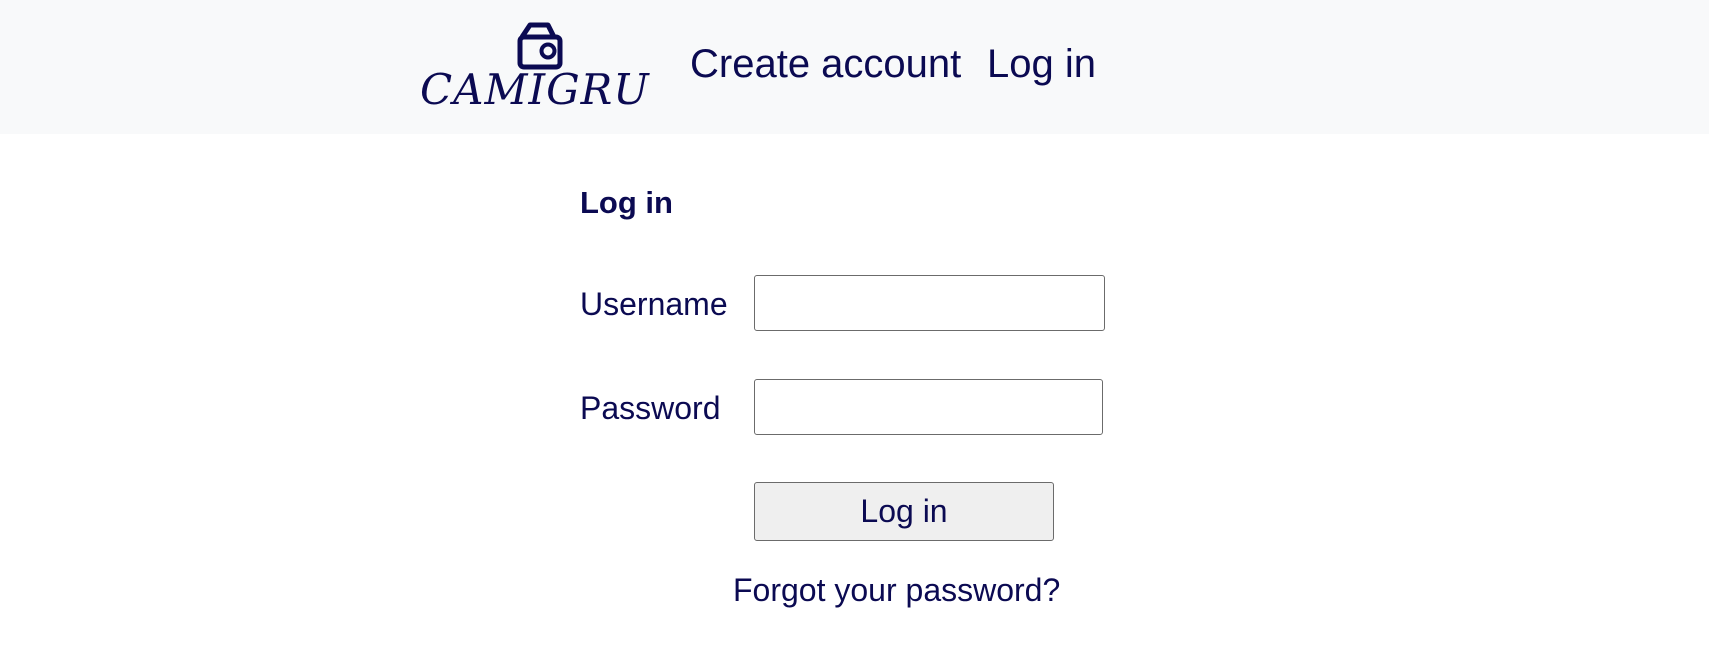  Describe the element at coordinates (1041, 64) in the screenshot. I see `nav-login-link: Log in` at that location.